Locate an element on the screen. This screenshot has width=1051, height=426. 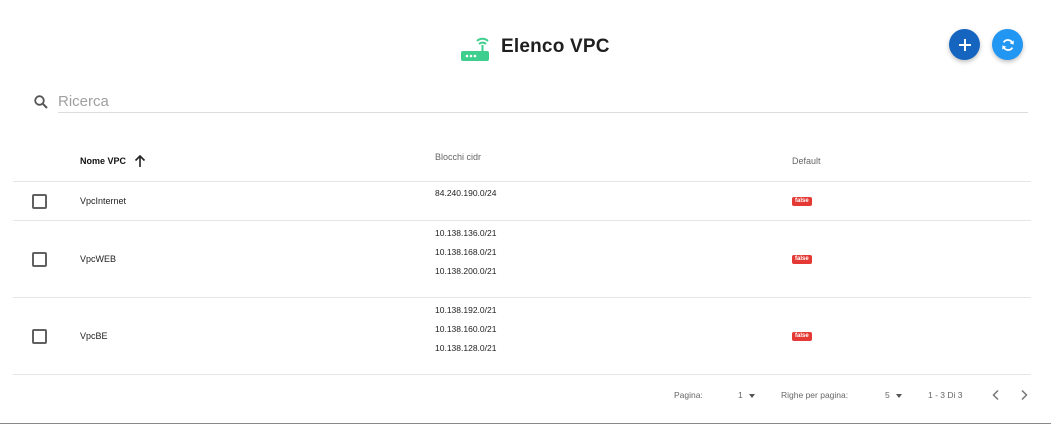
search-input is located at coordinates (543, 101).